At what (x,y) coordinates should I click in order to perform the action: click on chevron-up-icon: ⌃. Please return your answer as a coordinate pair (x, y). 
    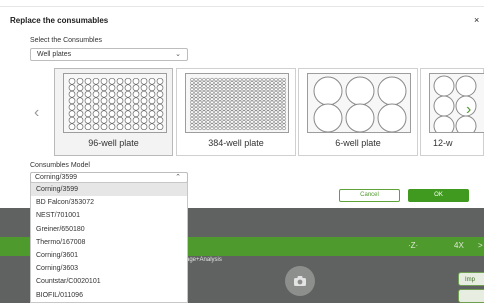
    Looking at the image, I should click on (178, 177).